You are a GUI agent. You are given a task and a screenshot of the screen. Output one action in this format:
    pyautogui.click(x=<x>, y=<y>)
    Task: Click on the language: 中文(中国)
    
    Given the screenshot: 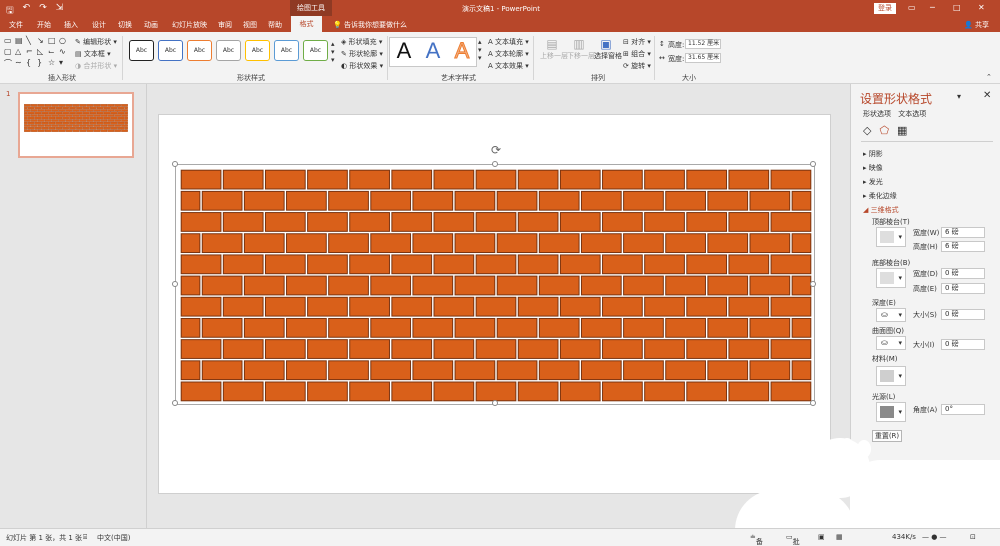 What is the action you would take?
    pyautogui.click(x=113, y=538)
    